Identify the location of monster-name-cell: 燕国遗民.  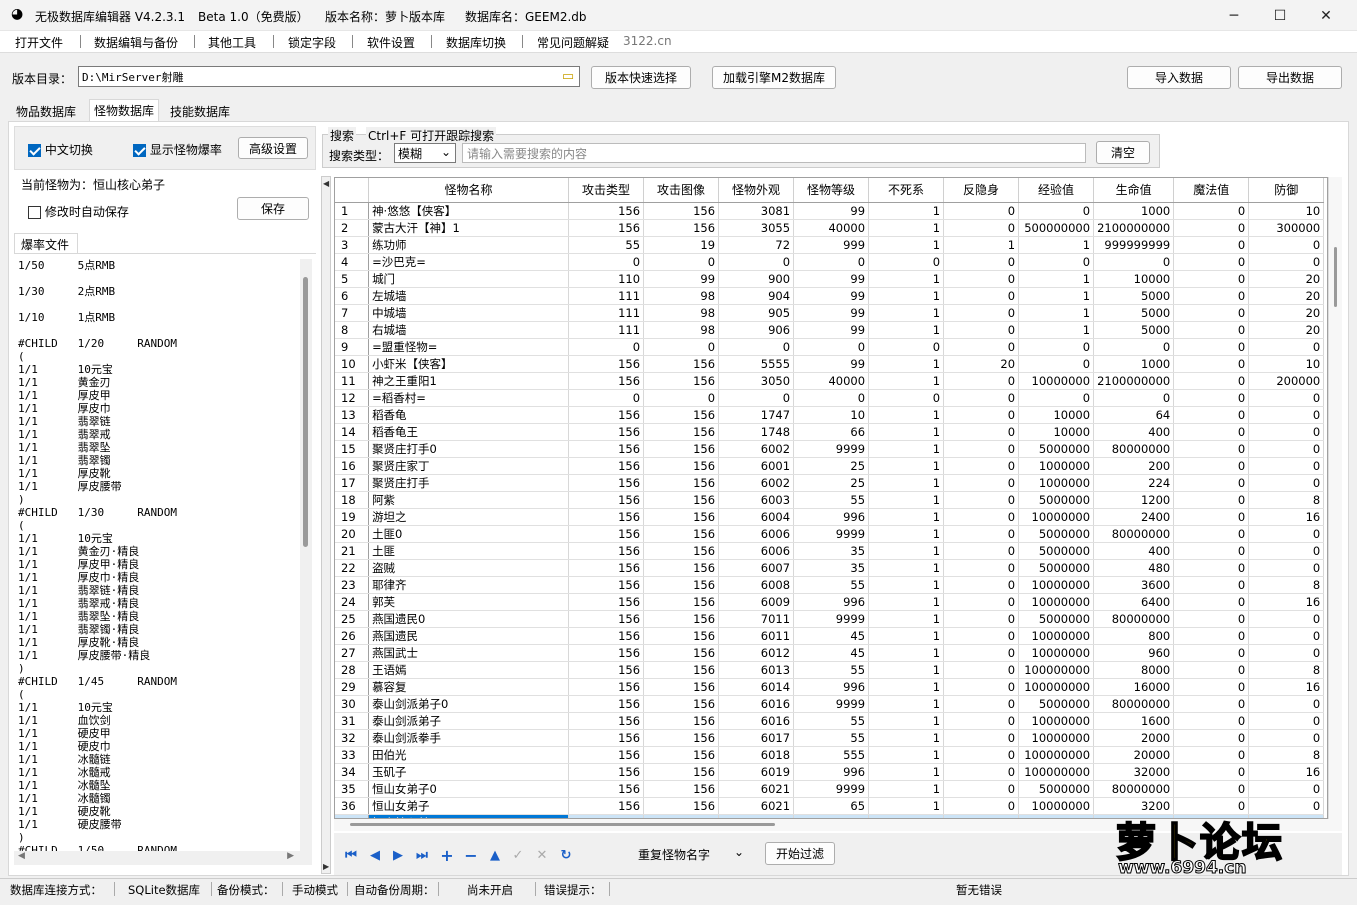
(469, 636).